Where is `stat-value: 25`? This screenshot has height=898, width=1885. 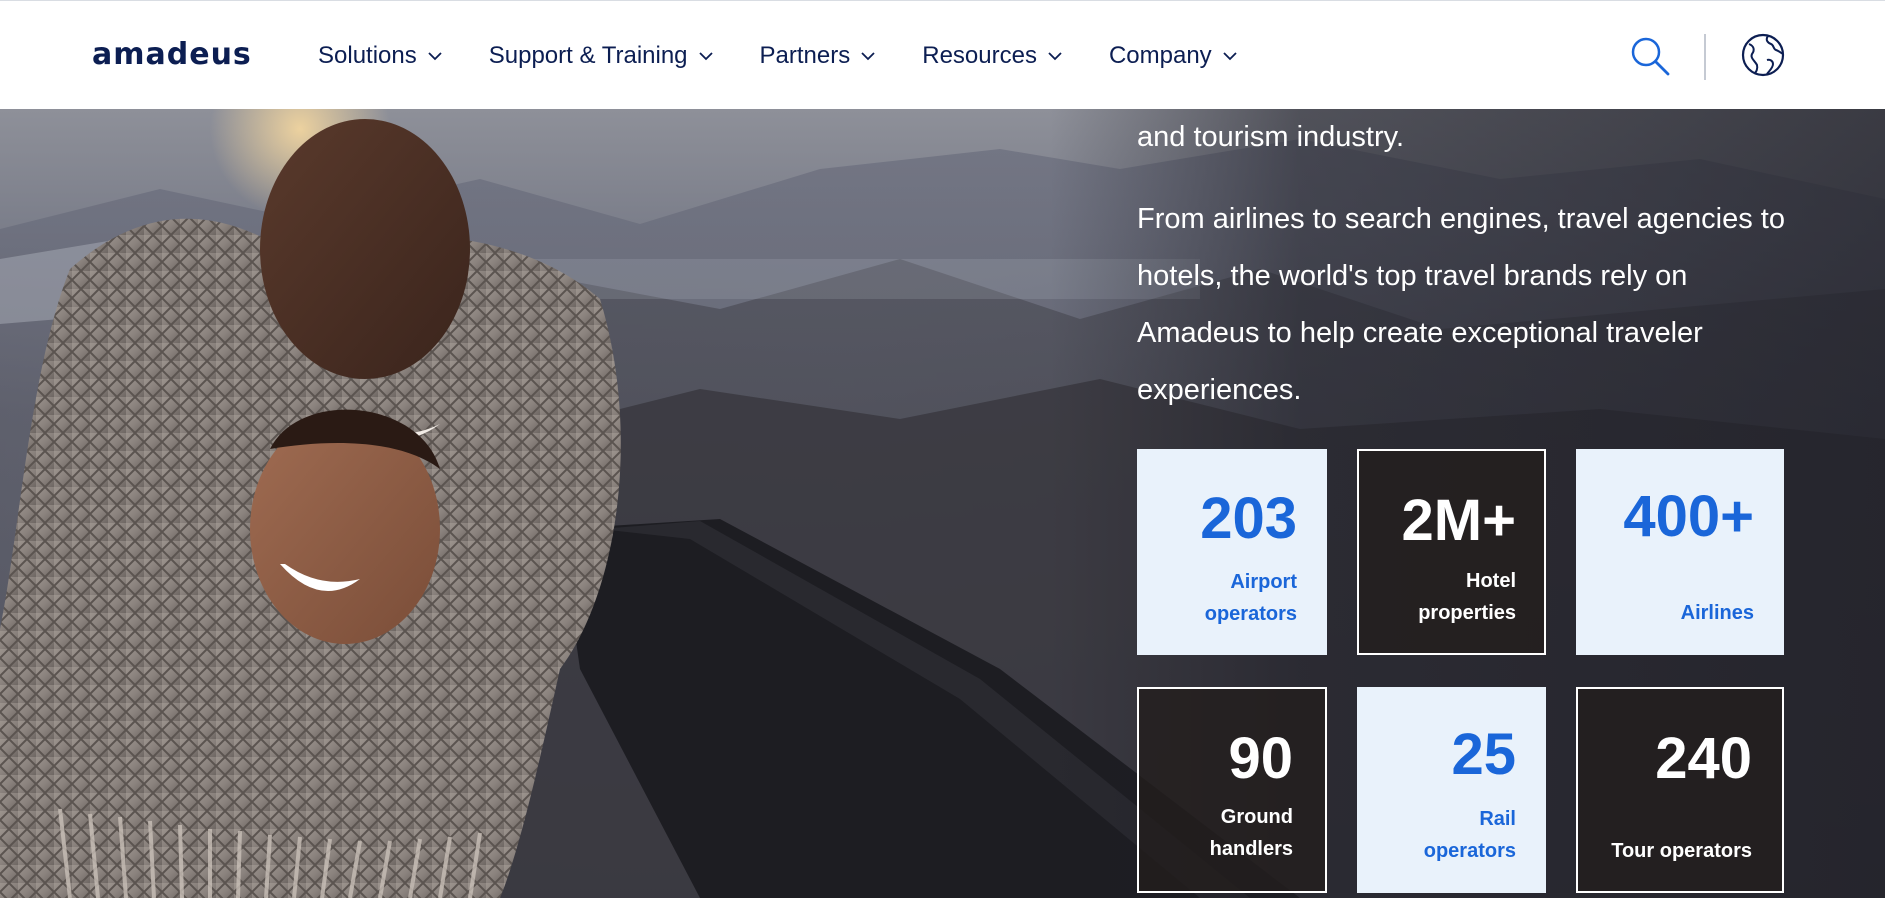 stat-value: 25 is located at coordinates (1483, 754).